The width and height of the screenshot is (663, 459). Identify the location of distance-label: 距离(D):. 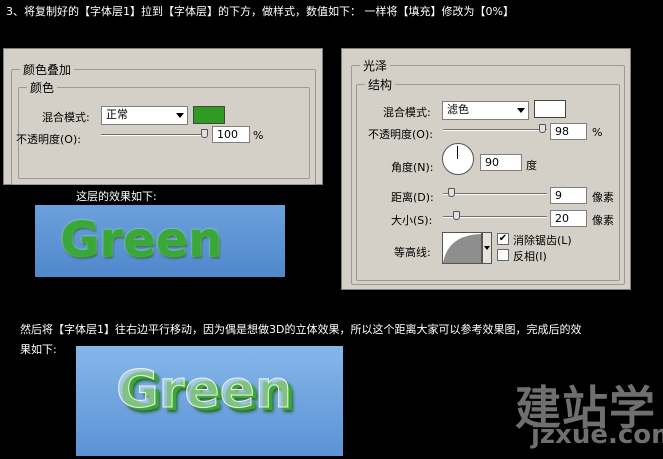
(412, 197).